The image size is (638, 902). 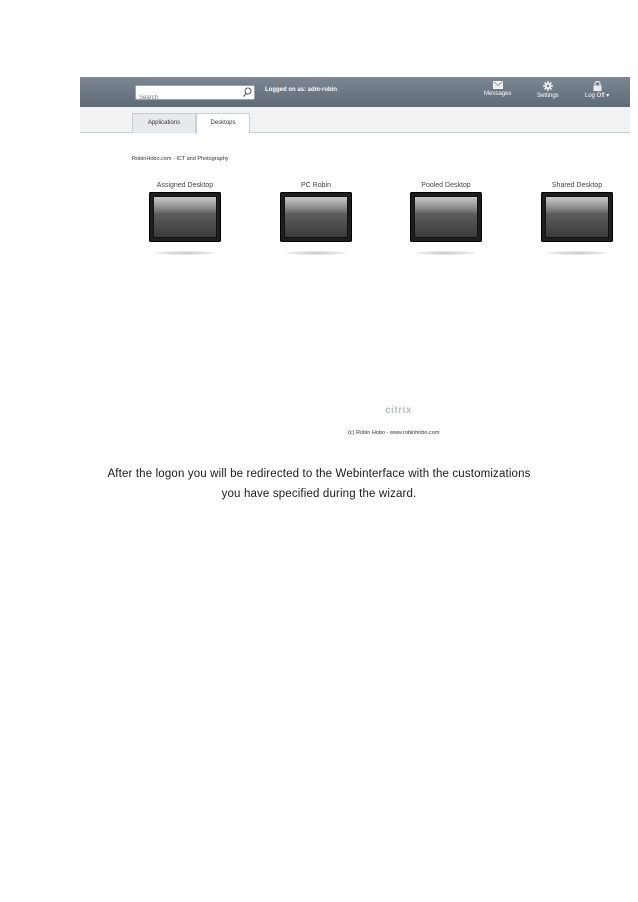 I want to click on citrix-logo: citrix, so click(x=398, y=410).